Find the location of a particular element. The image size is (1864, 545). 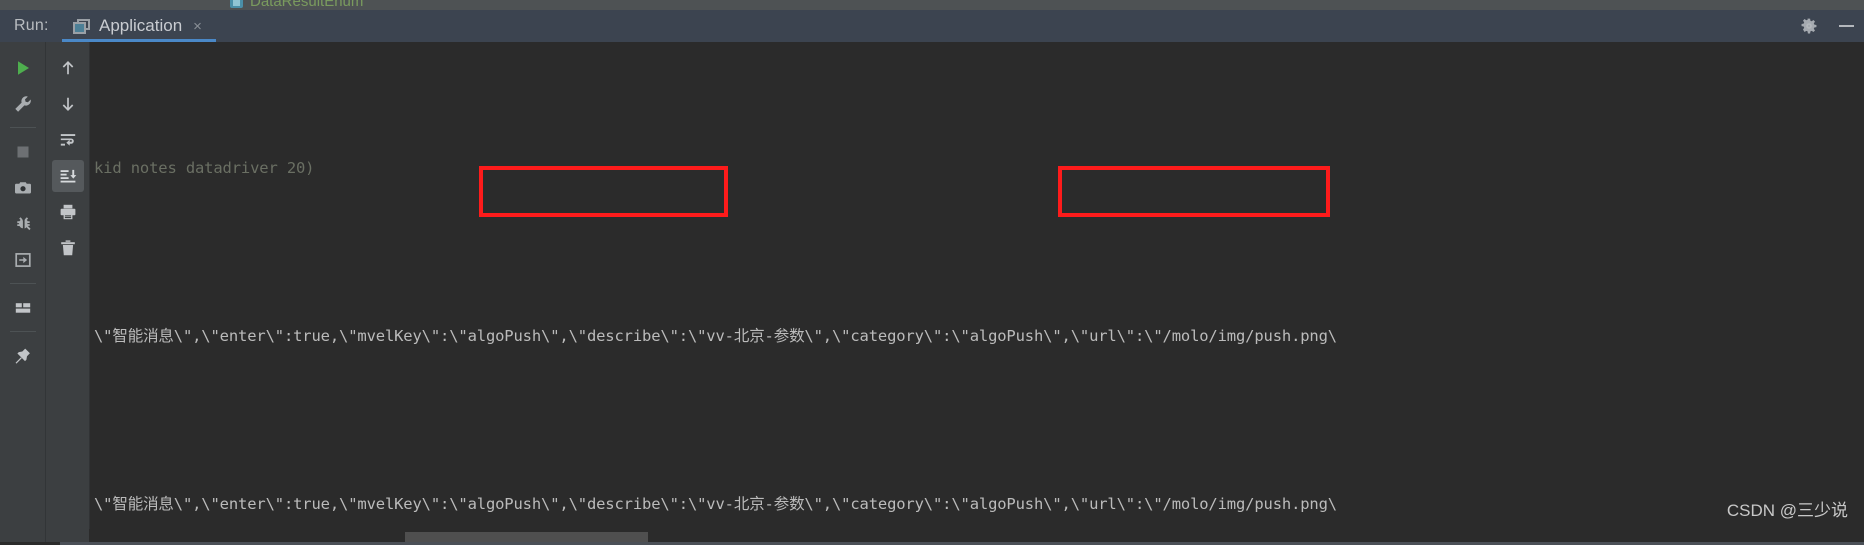

application-window-icon is located at coordinates (81, 26).